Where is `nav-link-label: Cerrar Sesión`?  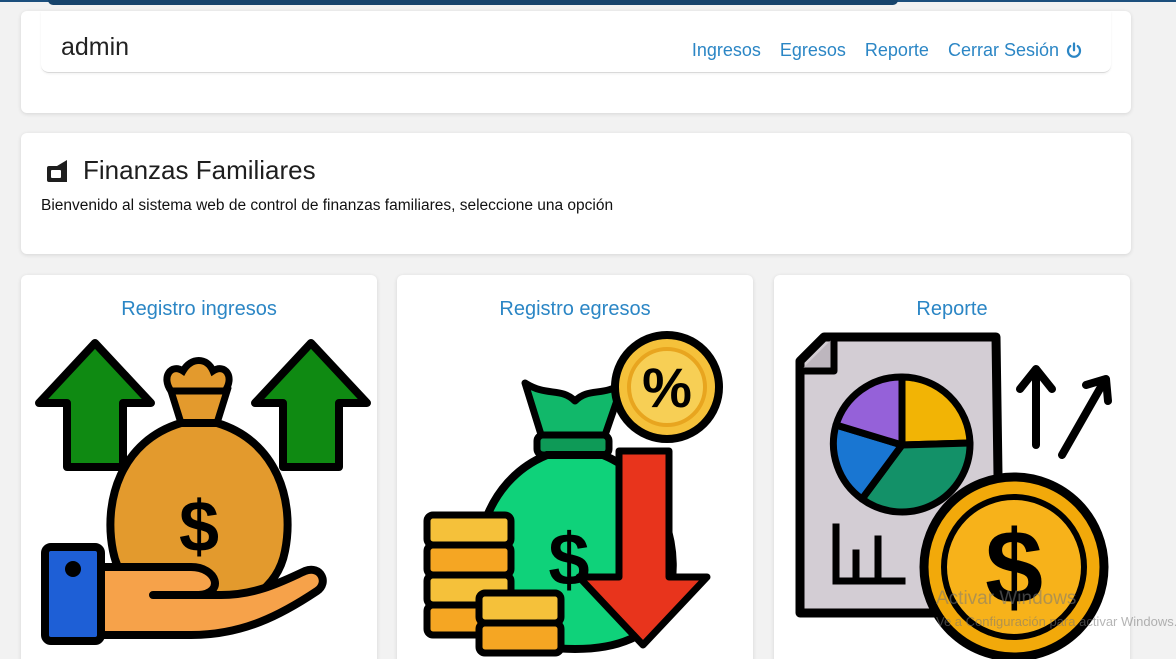
nav-link-label: Cerrar Sesión is located at coordinates (1003, 50).